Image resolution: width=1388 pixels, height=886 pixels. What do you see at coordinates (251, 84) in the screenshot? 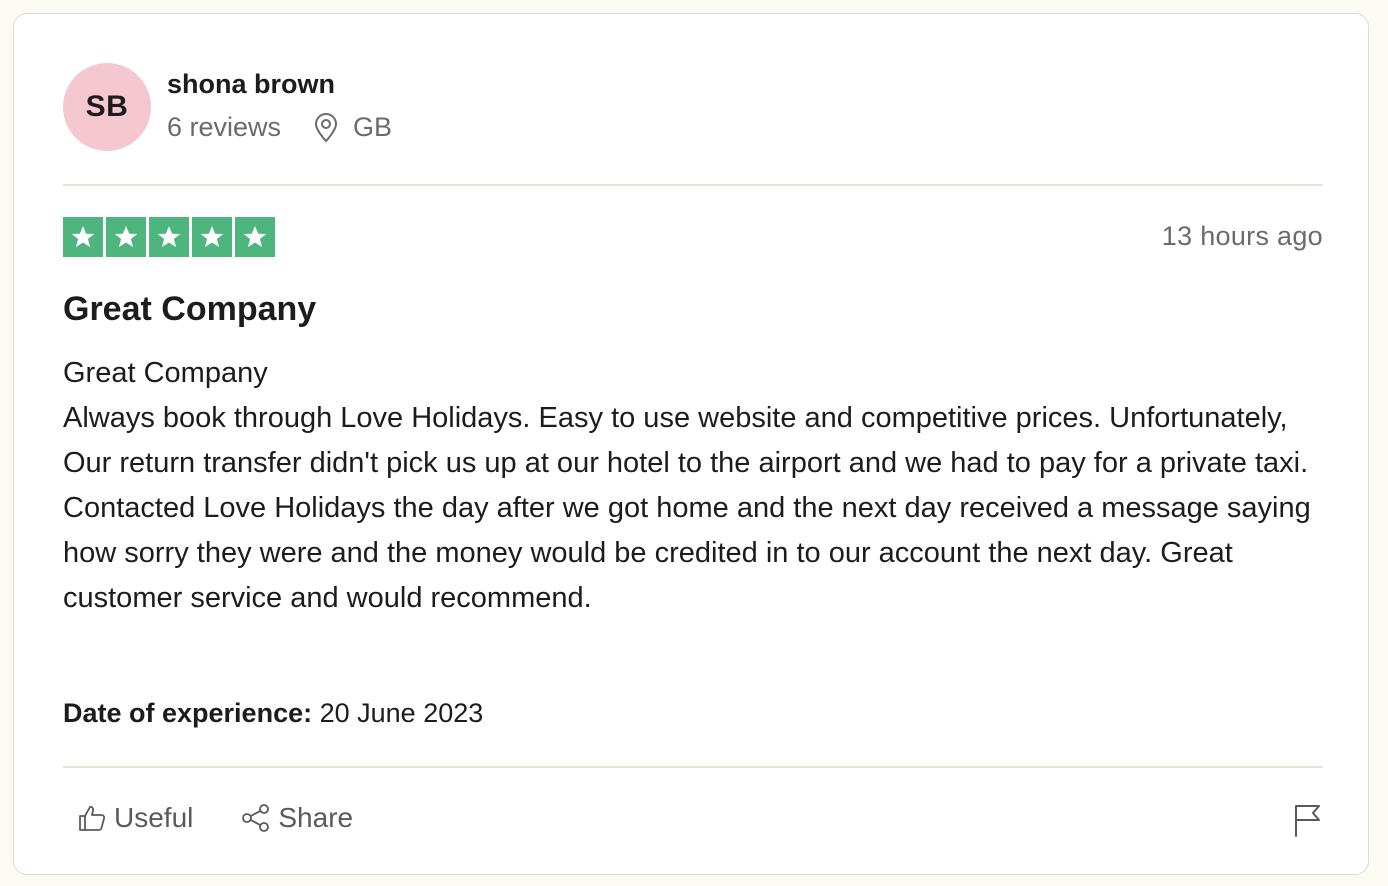
I see `reviewer-name: shona brown` at bounding box center [251, 84].